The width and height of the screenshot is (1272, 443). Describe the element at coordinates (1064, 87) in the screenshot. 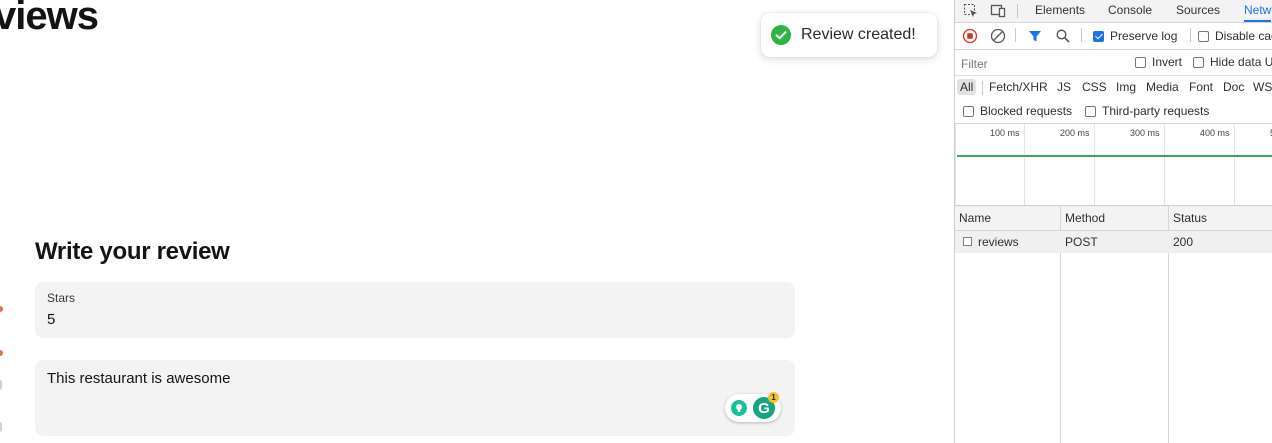

I see `type-js: JS` at that location.